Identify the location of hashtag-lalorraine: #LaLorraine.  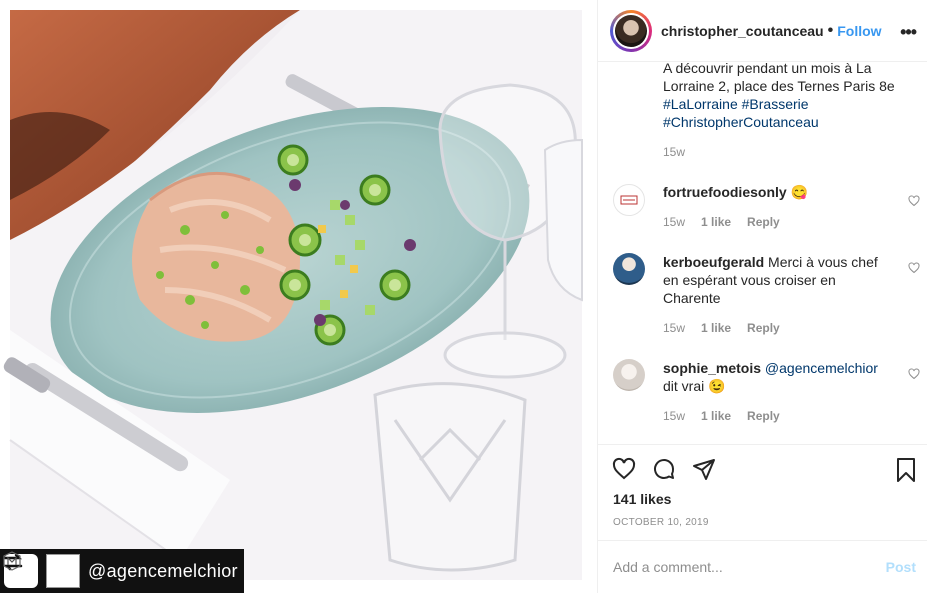
(700, 104).